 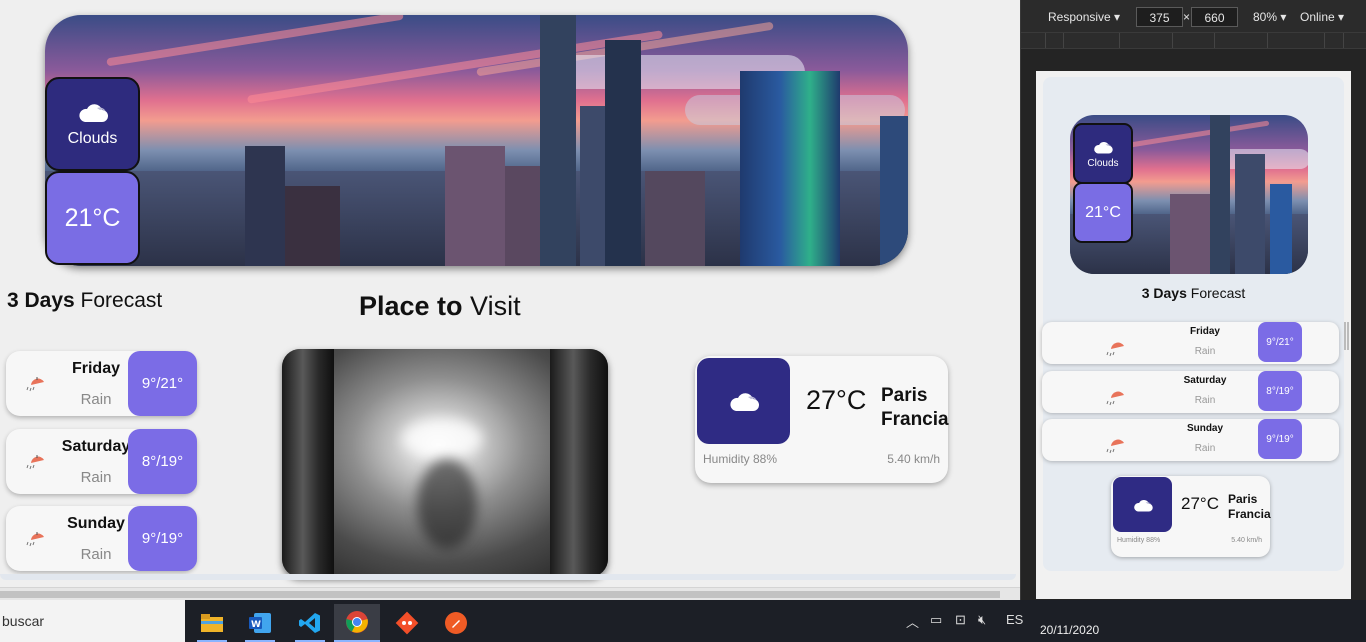 I want to click on battery-icon: ▭, so click(x=936, y=620).